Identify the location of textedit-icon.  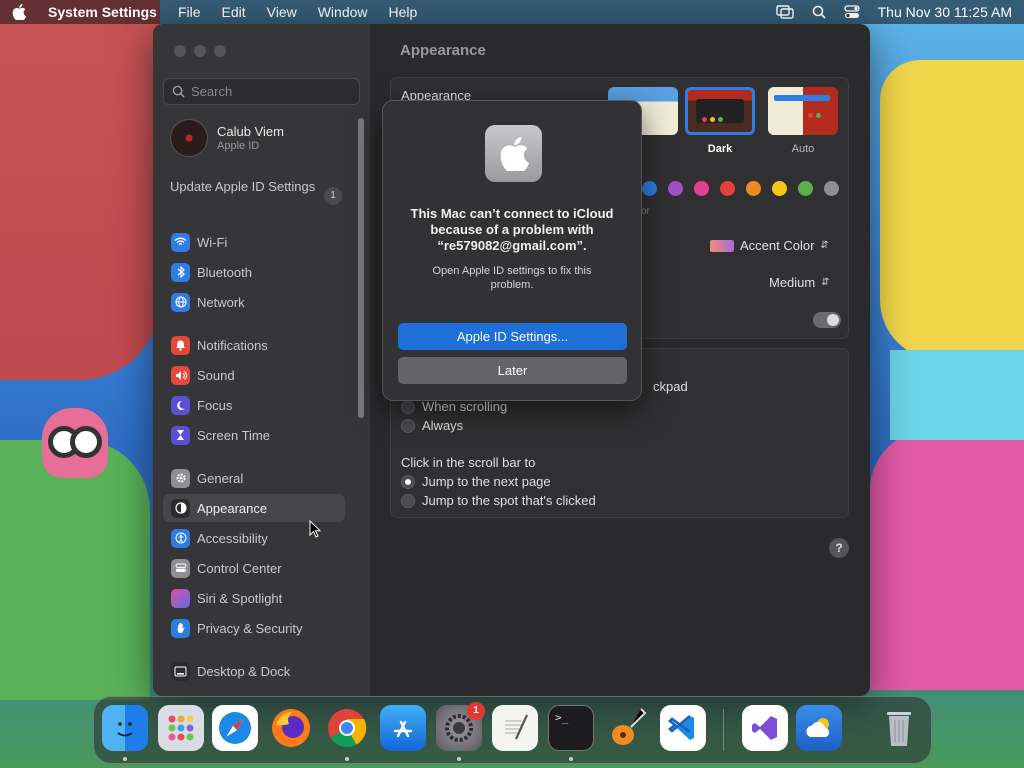
(515, 728).